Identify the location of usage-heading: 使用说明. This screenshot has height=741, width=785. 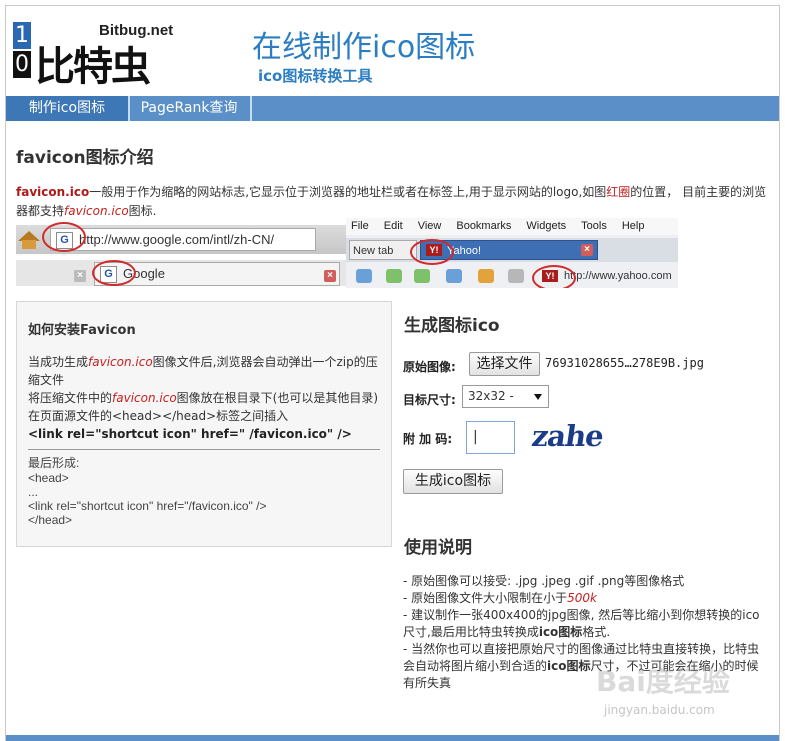
(438, 548).